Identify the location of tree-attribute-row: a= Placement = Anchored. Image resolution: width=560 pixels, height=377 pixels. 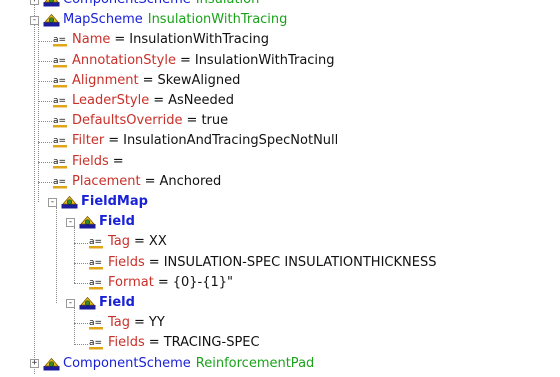
(136, 182).